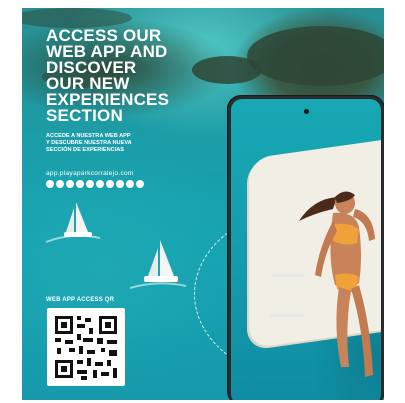 Image resolution: width=405 pixels, height=403 pixels. What do you see at coordinates (337, 284) in the screenshot?
I see `woman-figure` at bounding box center [337, 284].